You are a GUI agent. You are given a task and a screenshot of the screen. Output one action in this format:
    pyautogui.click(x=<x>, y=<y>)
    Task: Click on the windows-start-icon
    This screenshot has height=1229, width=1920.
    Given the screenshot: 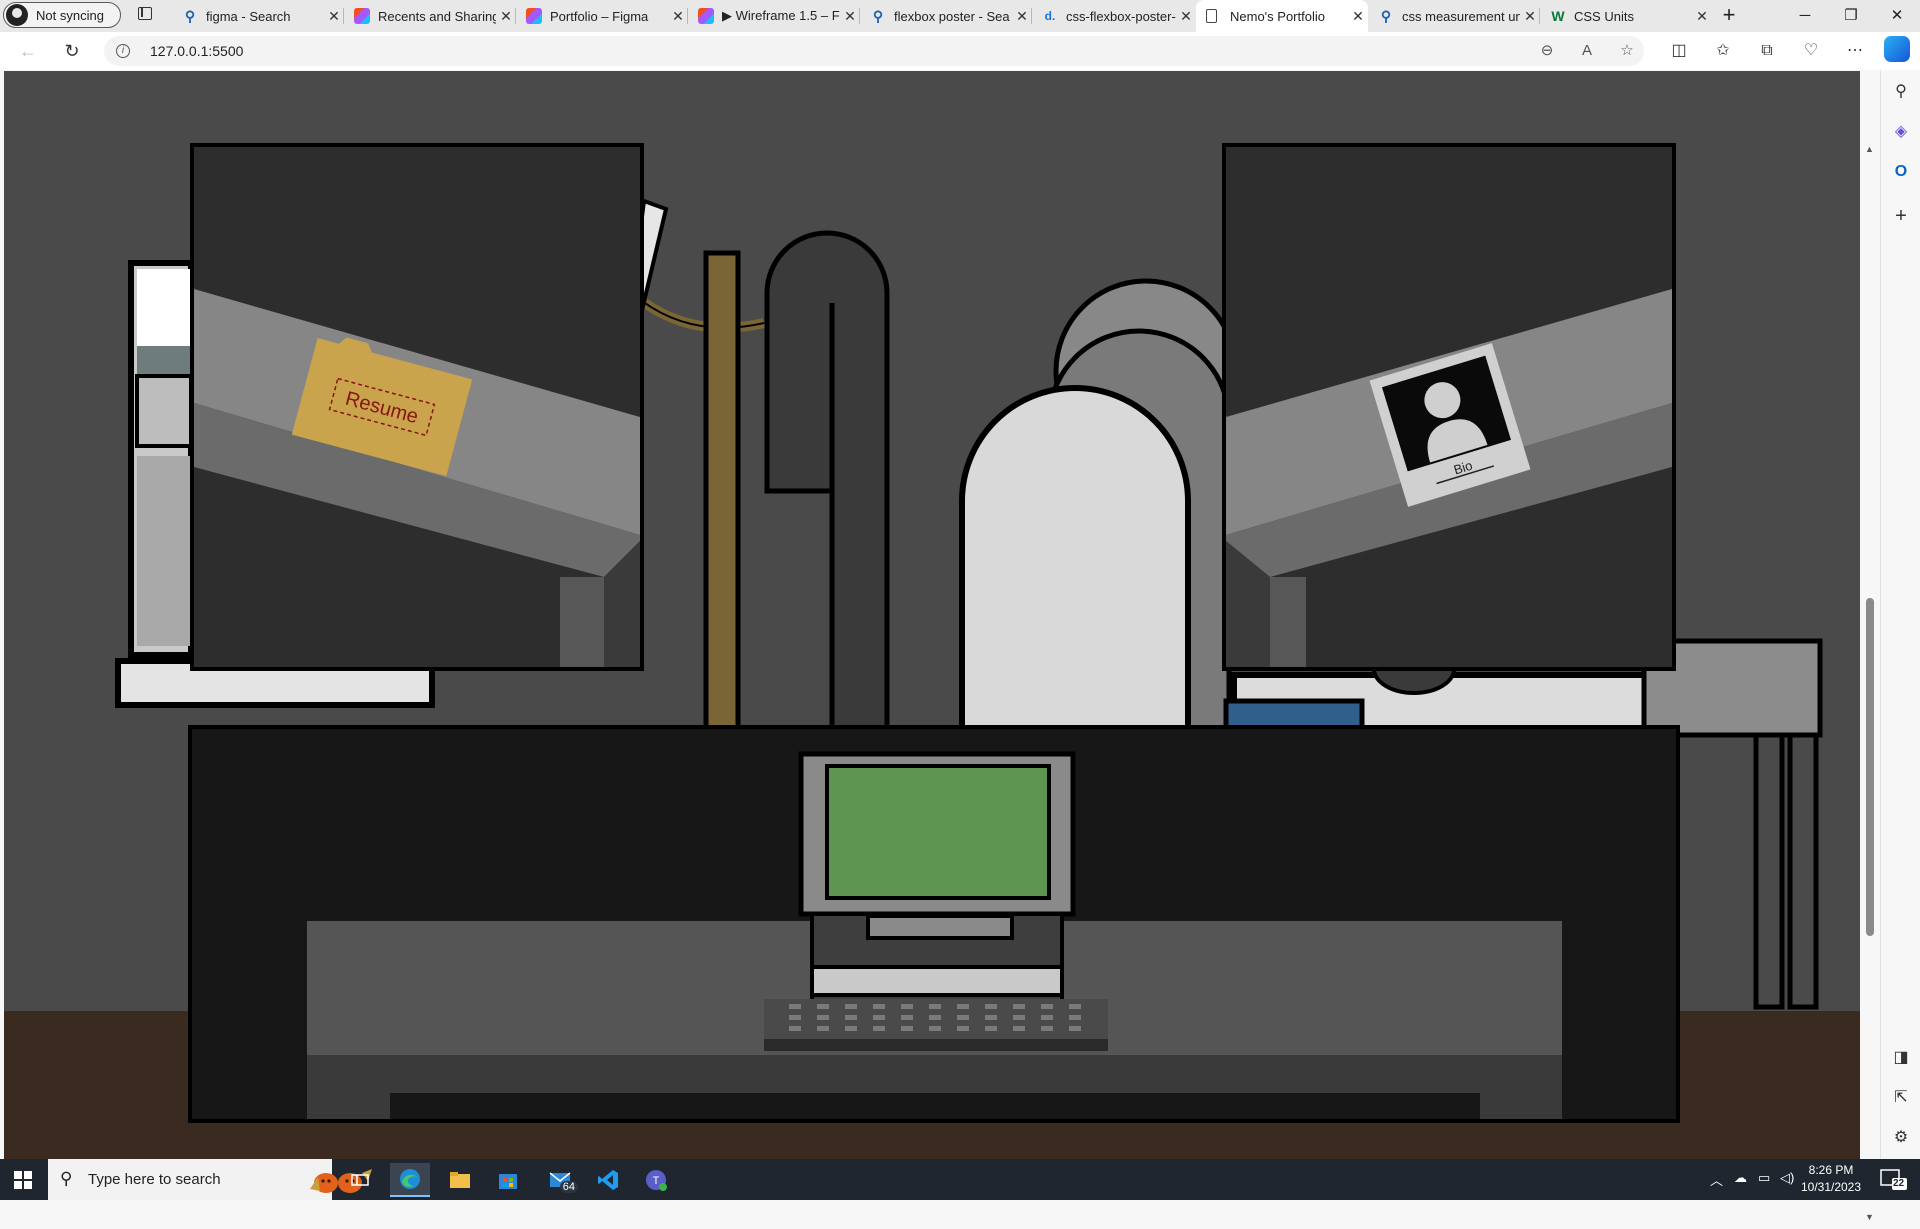 What is the action you would take?
    pyautogui.click(x=23, y=1180)
    